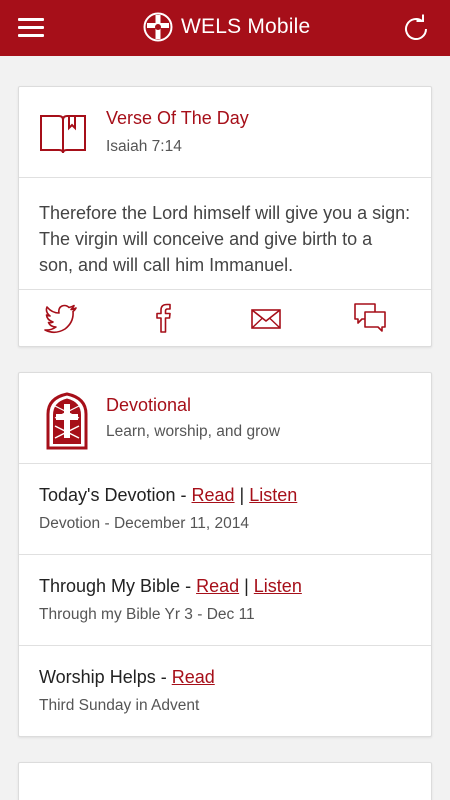 This screenshot has width=450, height=800. Describe the element at coordinates (164, 318) in the screenshot. I see `facebook-icon` at that location.